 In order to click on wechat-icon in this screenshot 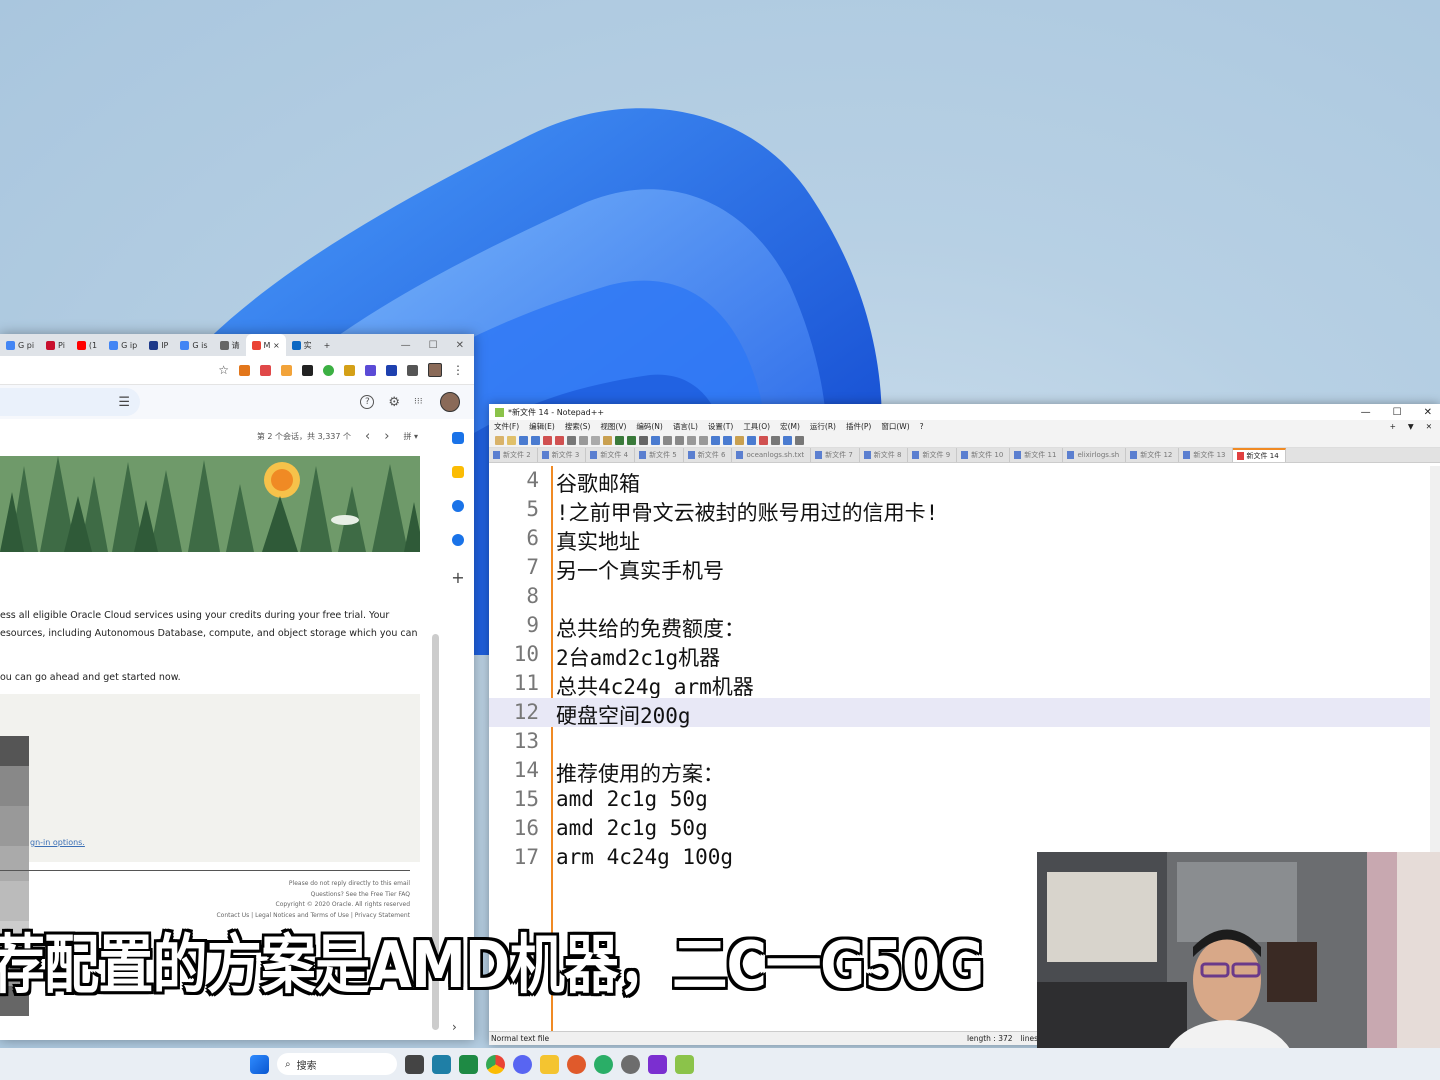, I will do `click(603, 1064)`.